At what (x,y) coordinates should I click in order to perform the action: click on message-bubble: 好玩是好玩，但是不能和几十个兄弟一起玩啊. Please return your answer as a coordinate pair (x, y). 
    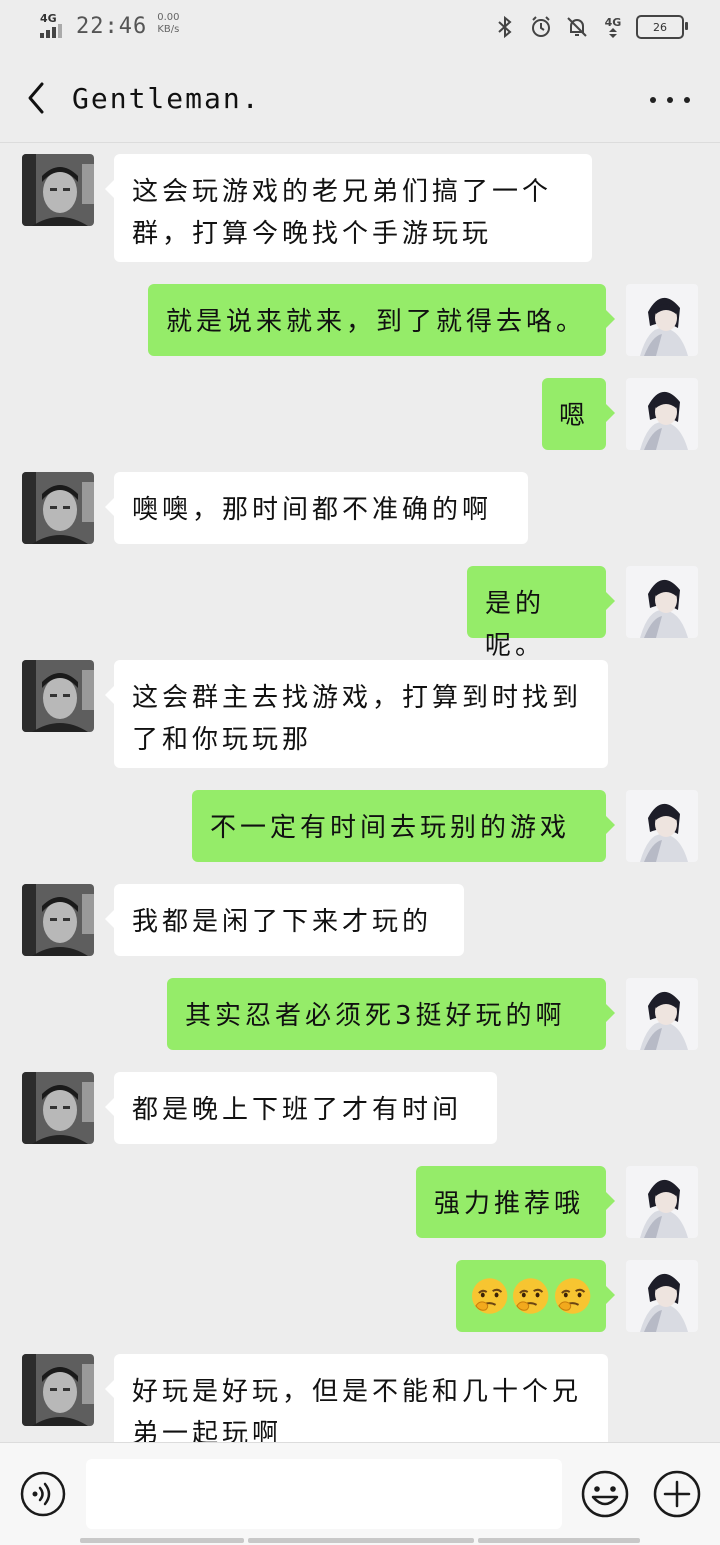
    Looking at the image, I should click on (356, 1398).